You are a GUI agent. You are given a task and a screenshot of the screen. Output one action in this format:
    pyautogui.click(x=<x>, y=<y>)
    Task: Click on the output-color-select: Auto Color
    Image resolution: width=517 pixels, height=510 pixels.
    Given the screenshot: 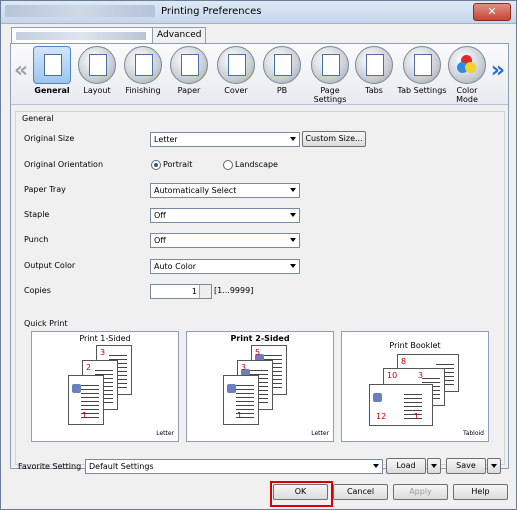 What is the action you would take?
    pyautogui.click(x=225, y=266)
    